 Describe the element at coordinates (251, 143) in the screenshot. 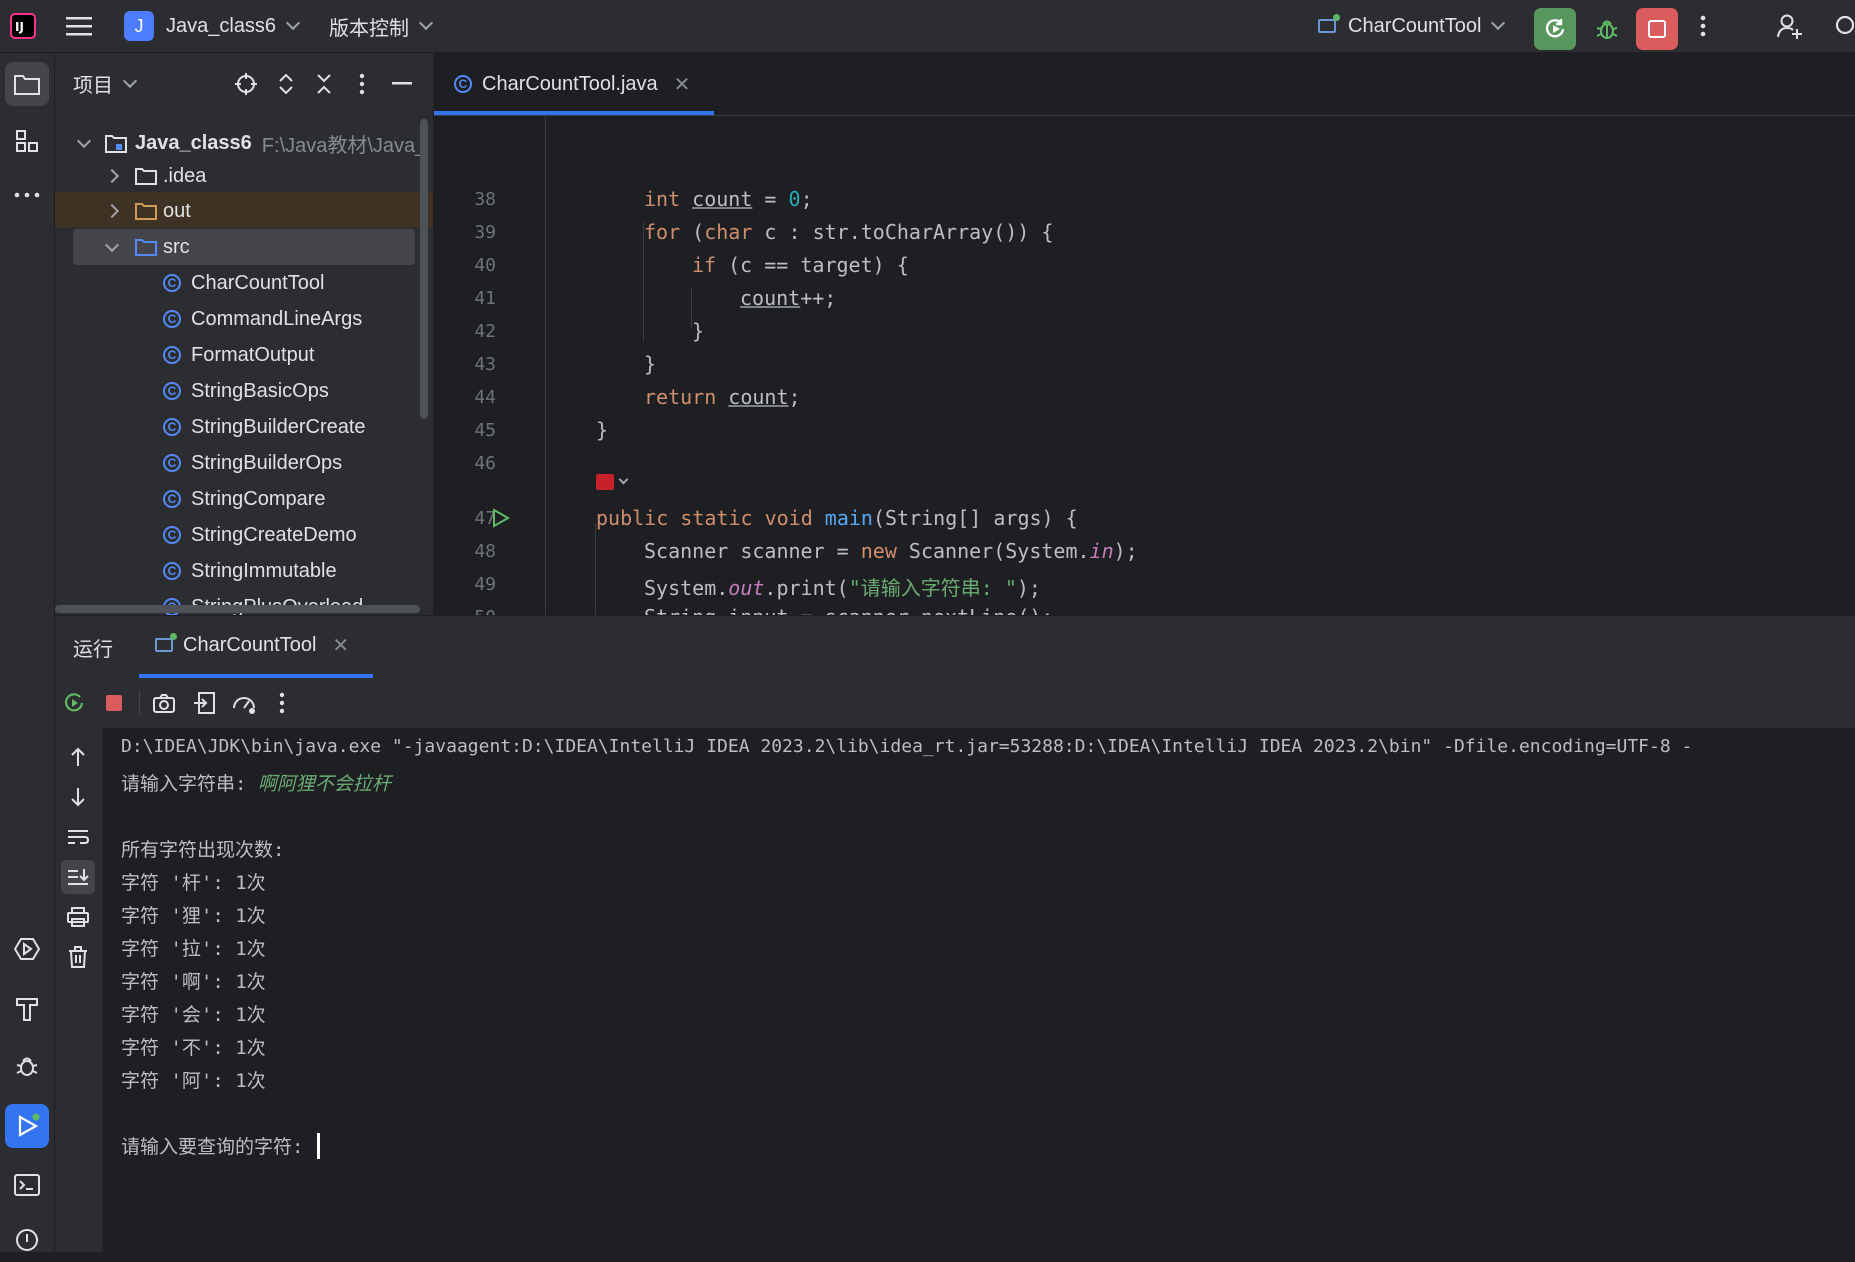

I see `tree-root: Java_class6 F:\Java教材\Java_` at that location.